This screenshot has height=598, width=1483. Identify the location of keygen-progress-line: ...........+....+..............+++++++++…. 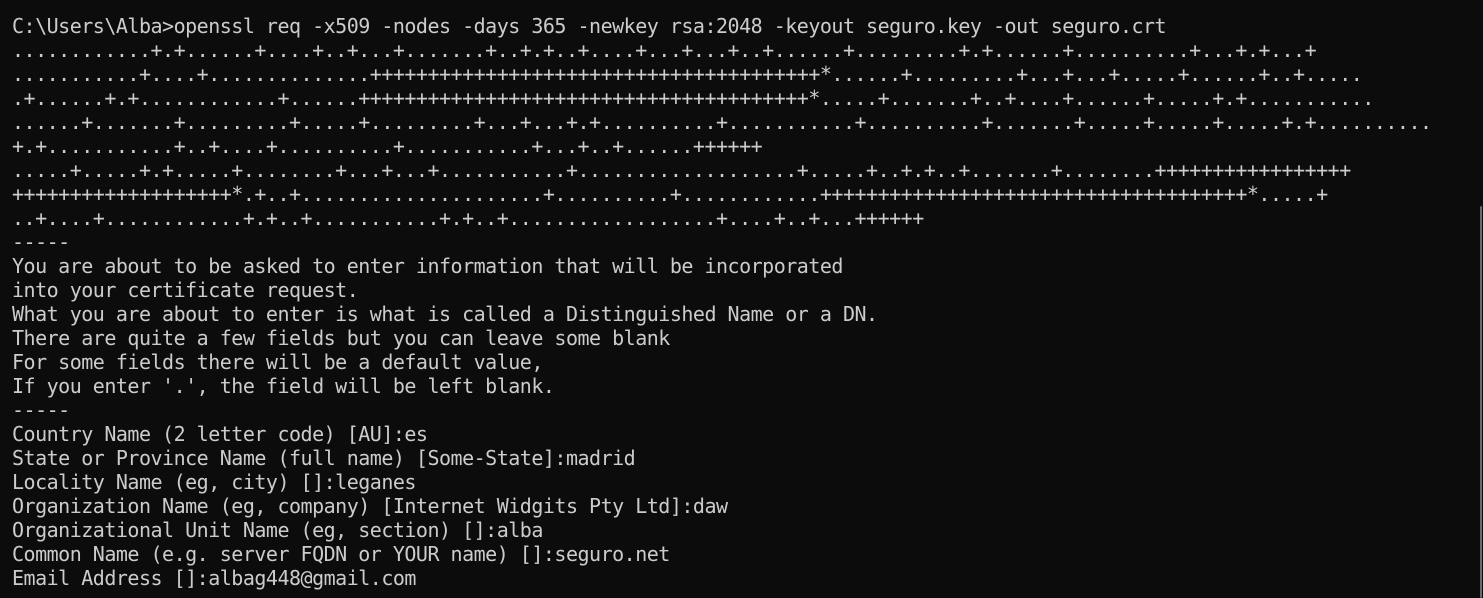
(687, 74).